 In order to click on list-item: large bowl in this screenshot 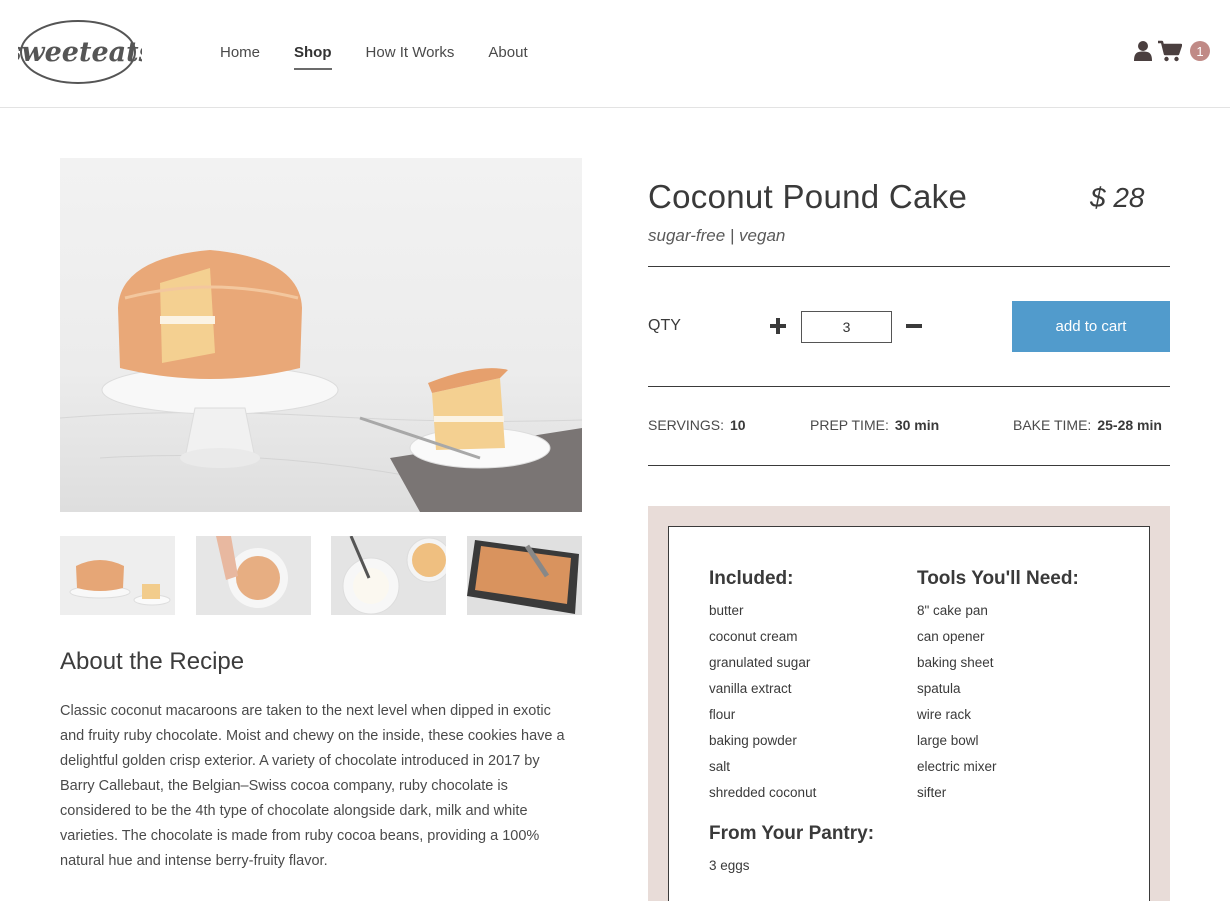, I will do `click(948, 740)`.